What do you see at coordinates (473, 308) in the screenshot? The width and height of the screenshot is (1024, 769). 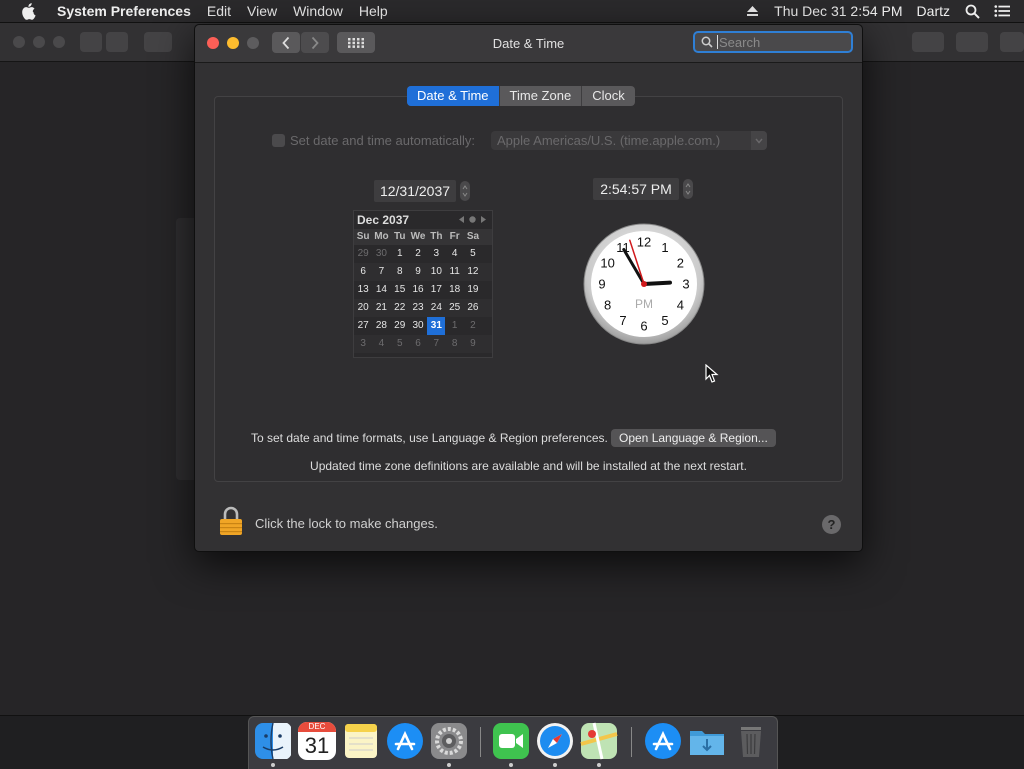 I see `calendar-day: 26` at bounding box center [473, 308].